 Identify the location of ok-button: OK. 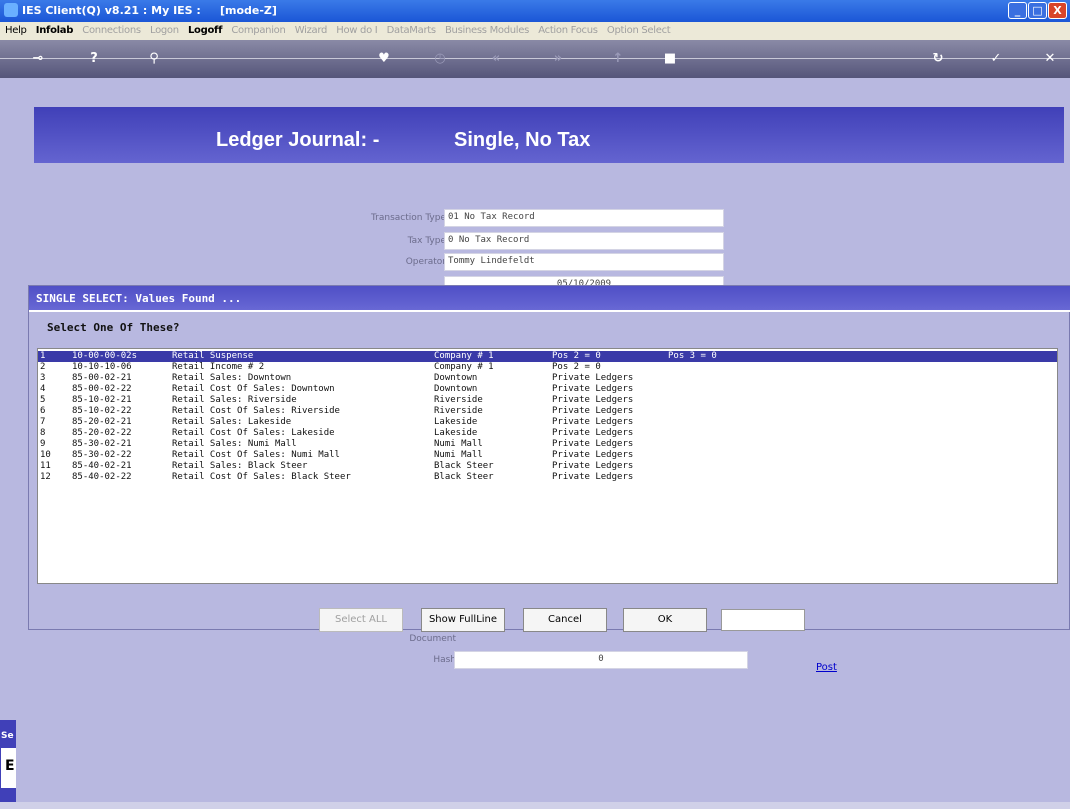
(665, 620).